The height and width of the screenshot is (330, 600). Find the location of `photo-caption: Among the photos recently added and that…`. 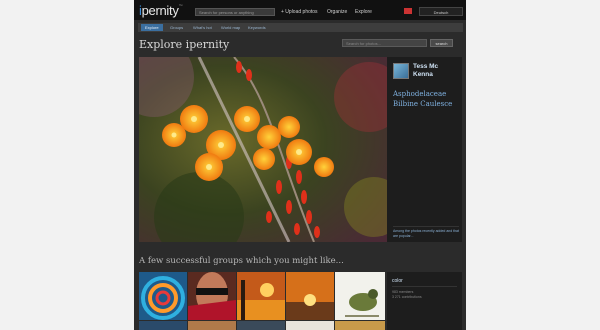

photo-caption: Among the photos recently added and that… is located at coordinates (426, 232).